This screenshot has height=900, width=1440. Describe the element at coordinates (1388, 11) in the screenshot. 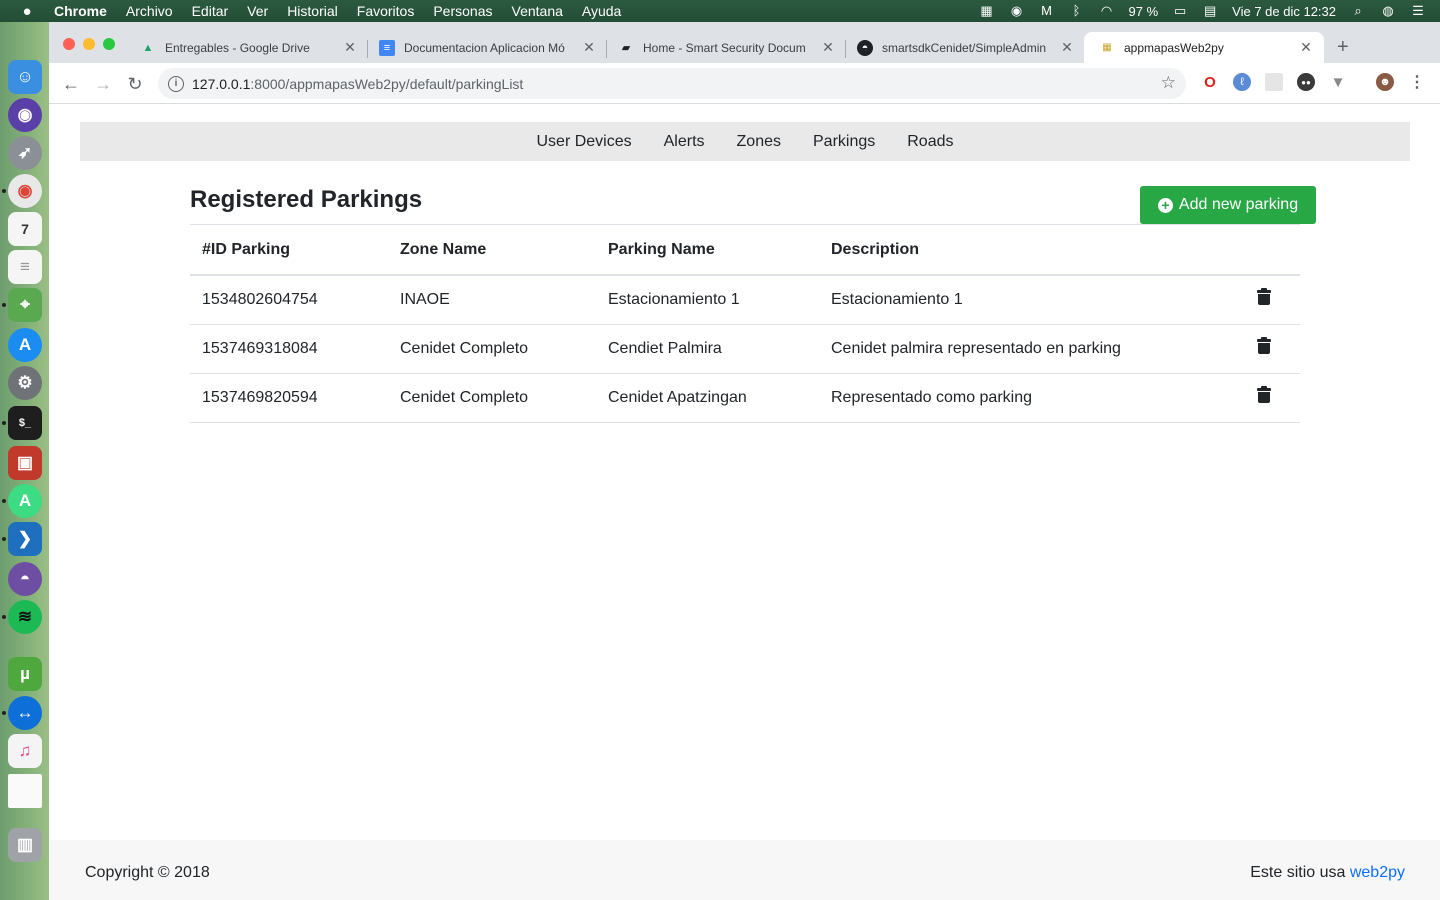

I see `siri-icon: ◍` at that location.